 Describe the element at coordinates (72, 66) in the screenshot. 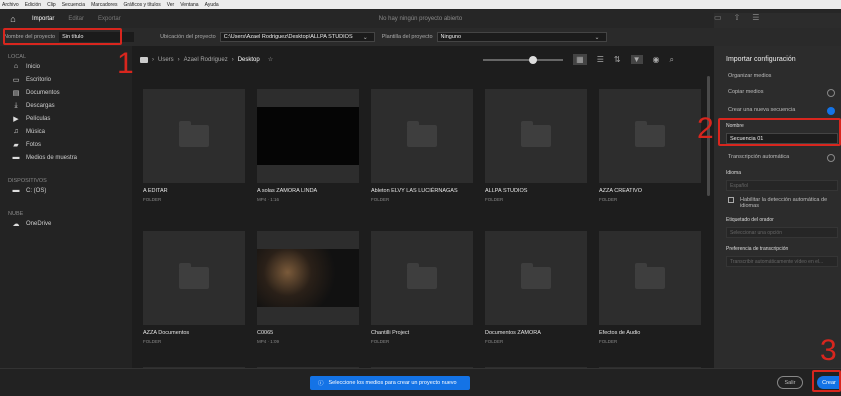

I see `sidebar-item: ⌂ Inicio` at that location.